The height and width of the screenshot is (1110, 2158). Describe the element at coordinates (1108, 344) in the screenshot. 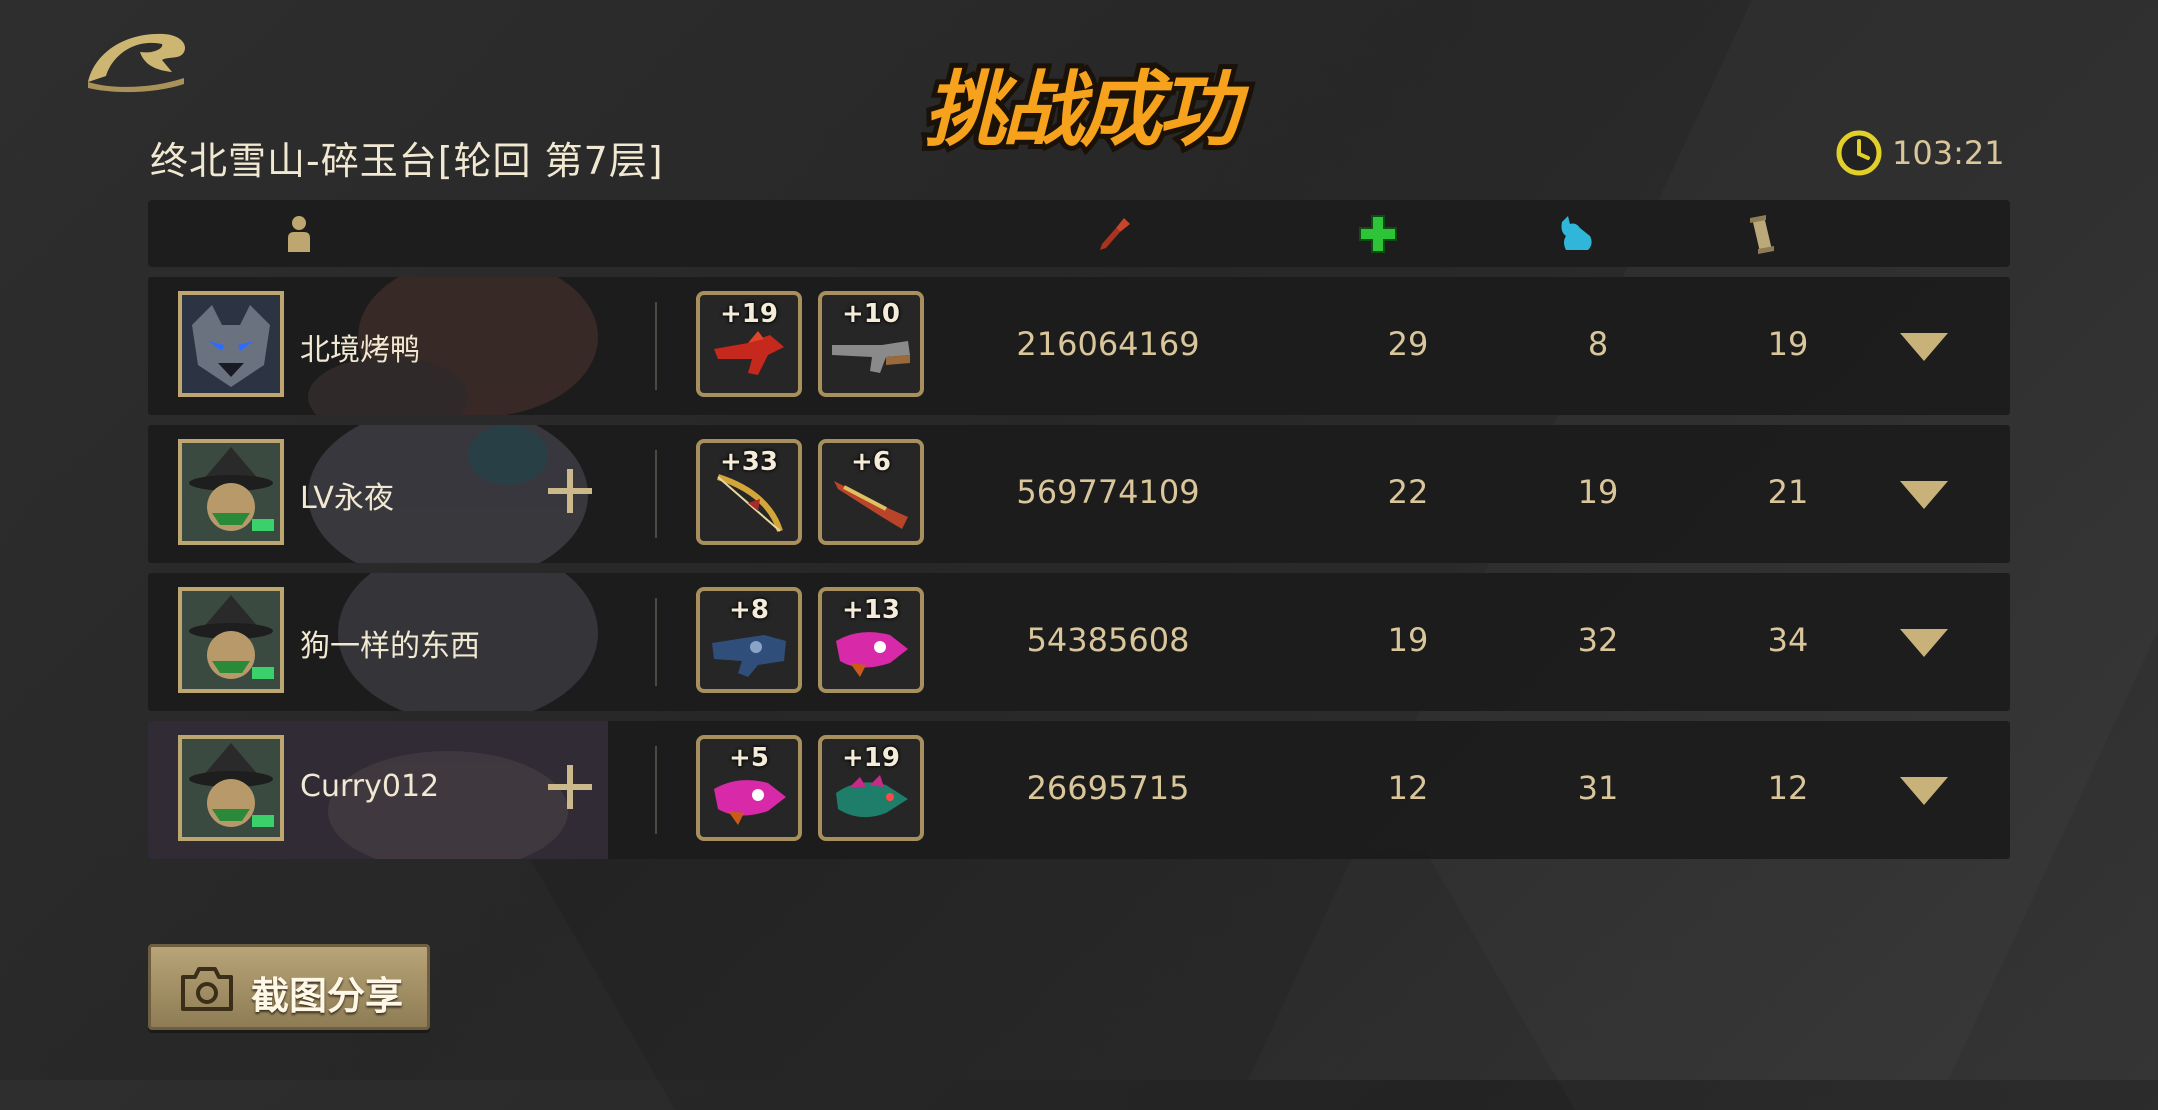

I see `damage-value: 216064169` at that location.